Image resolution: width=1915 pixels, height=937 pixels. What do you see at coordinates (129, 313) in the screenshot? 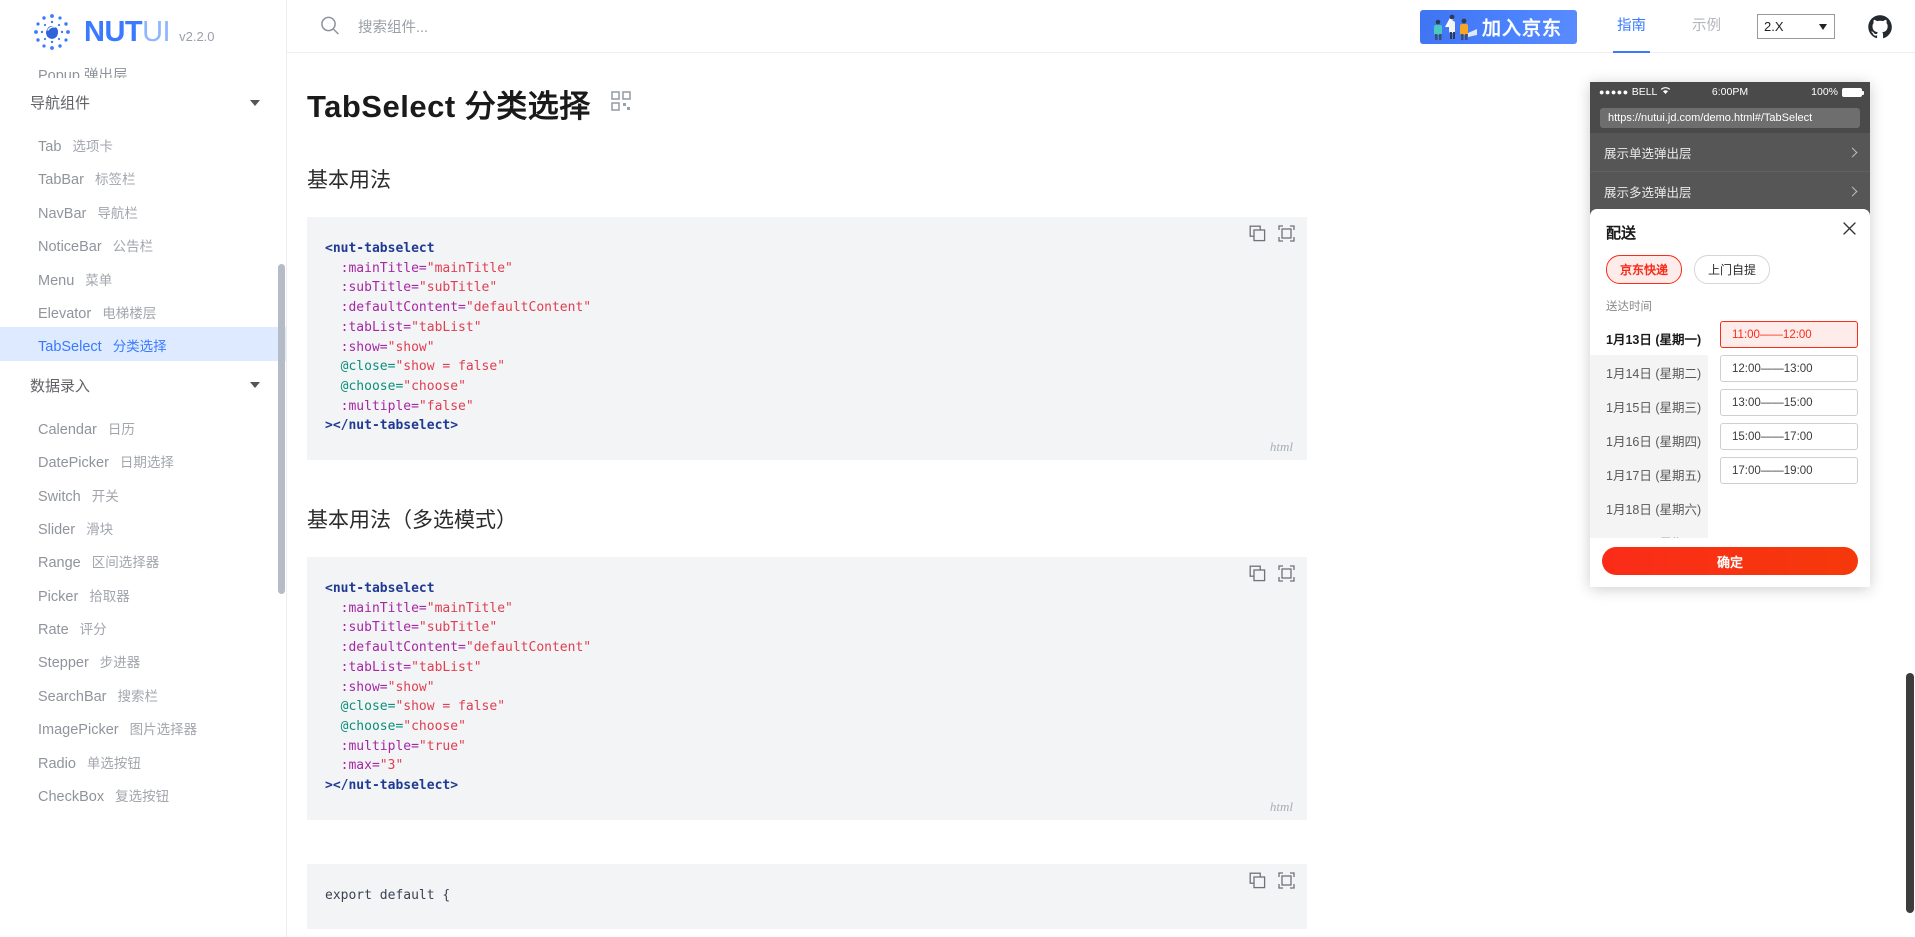
I see `sidebar-item-label-cn: 电梯楼层` at bounding box center [129, 313].